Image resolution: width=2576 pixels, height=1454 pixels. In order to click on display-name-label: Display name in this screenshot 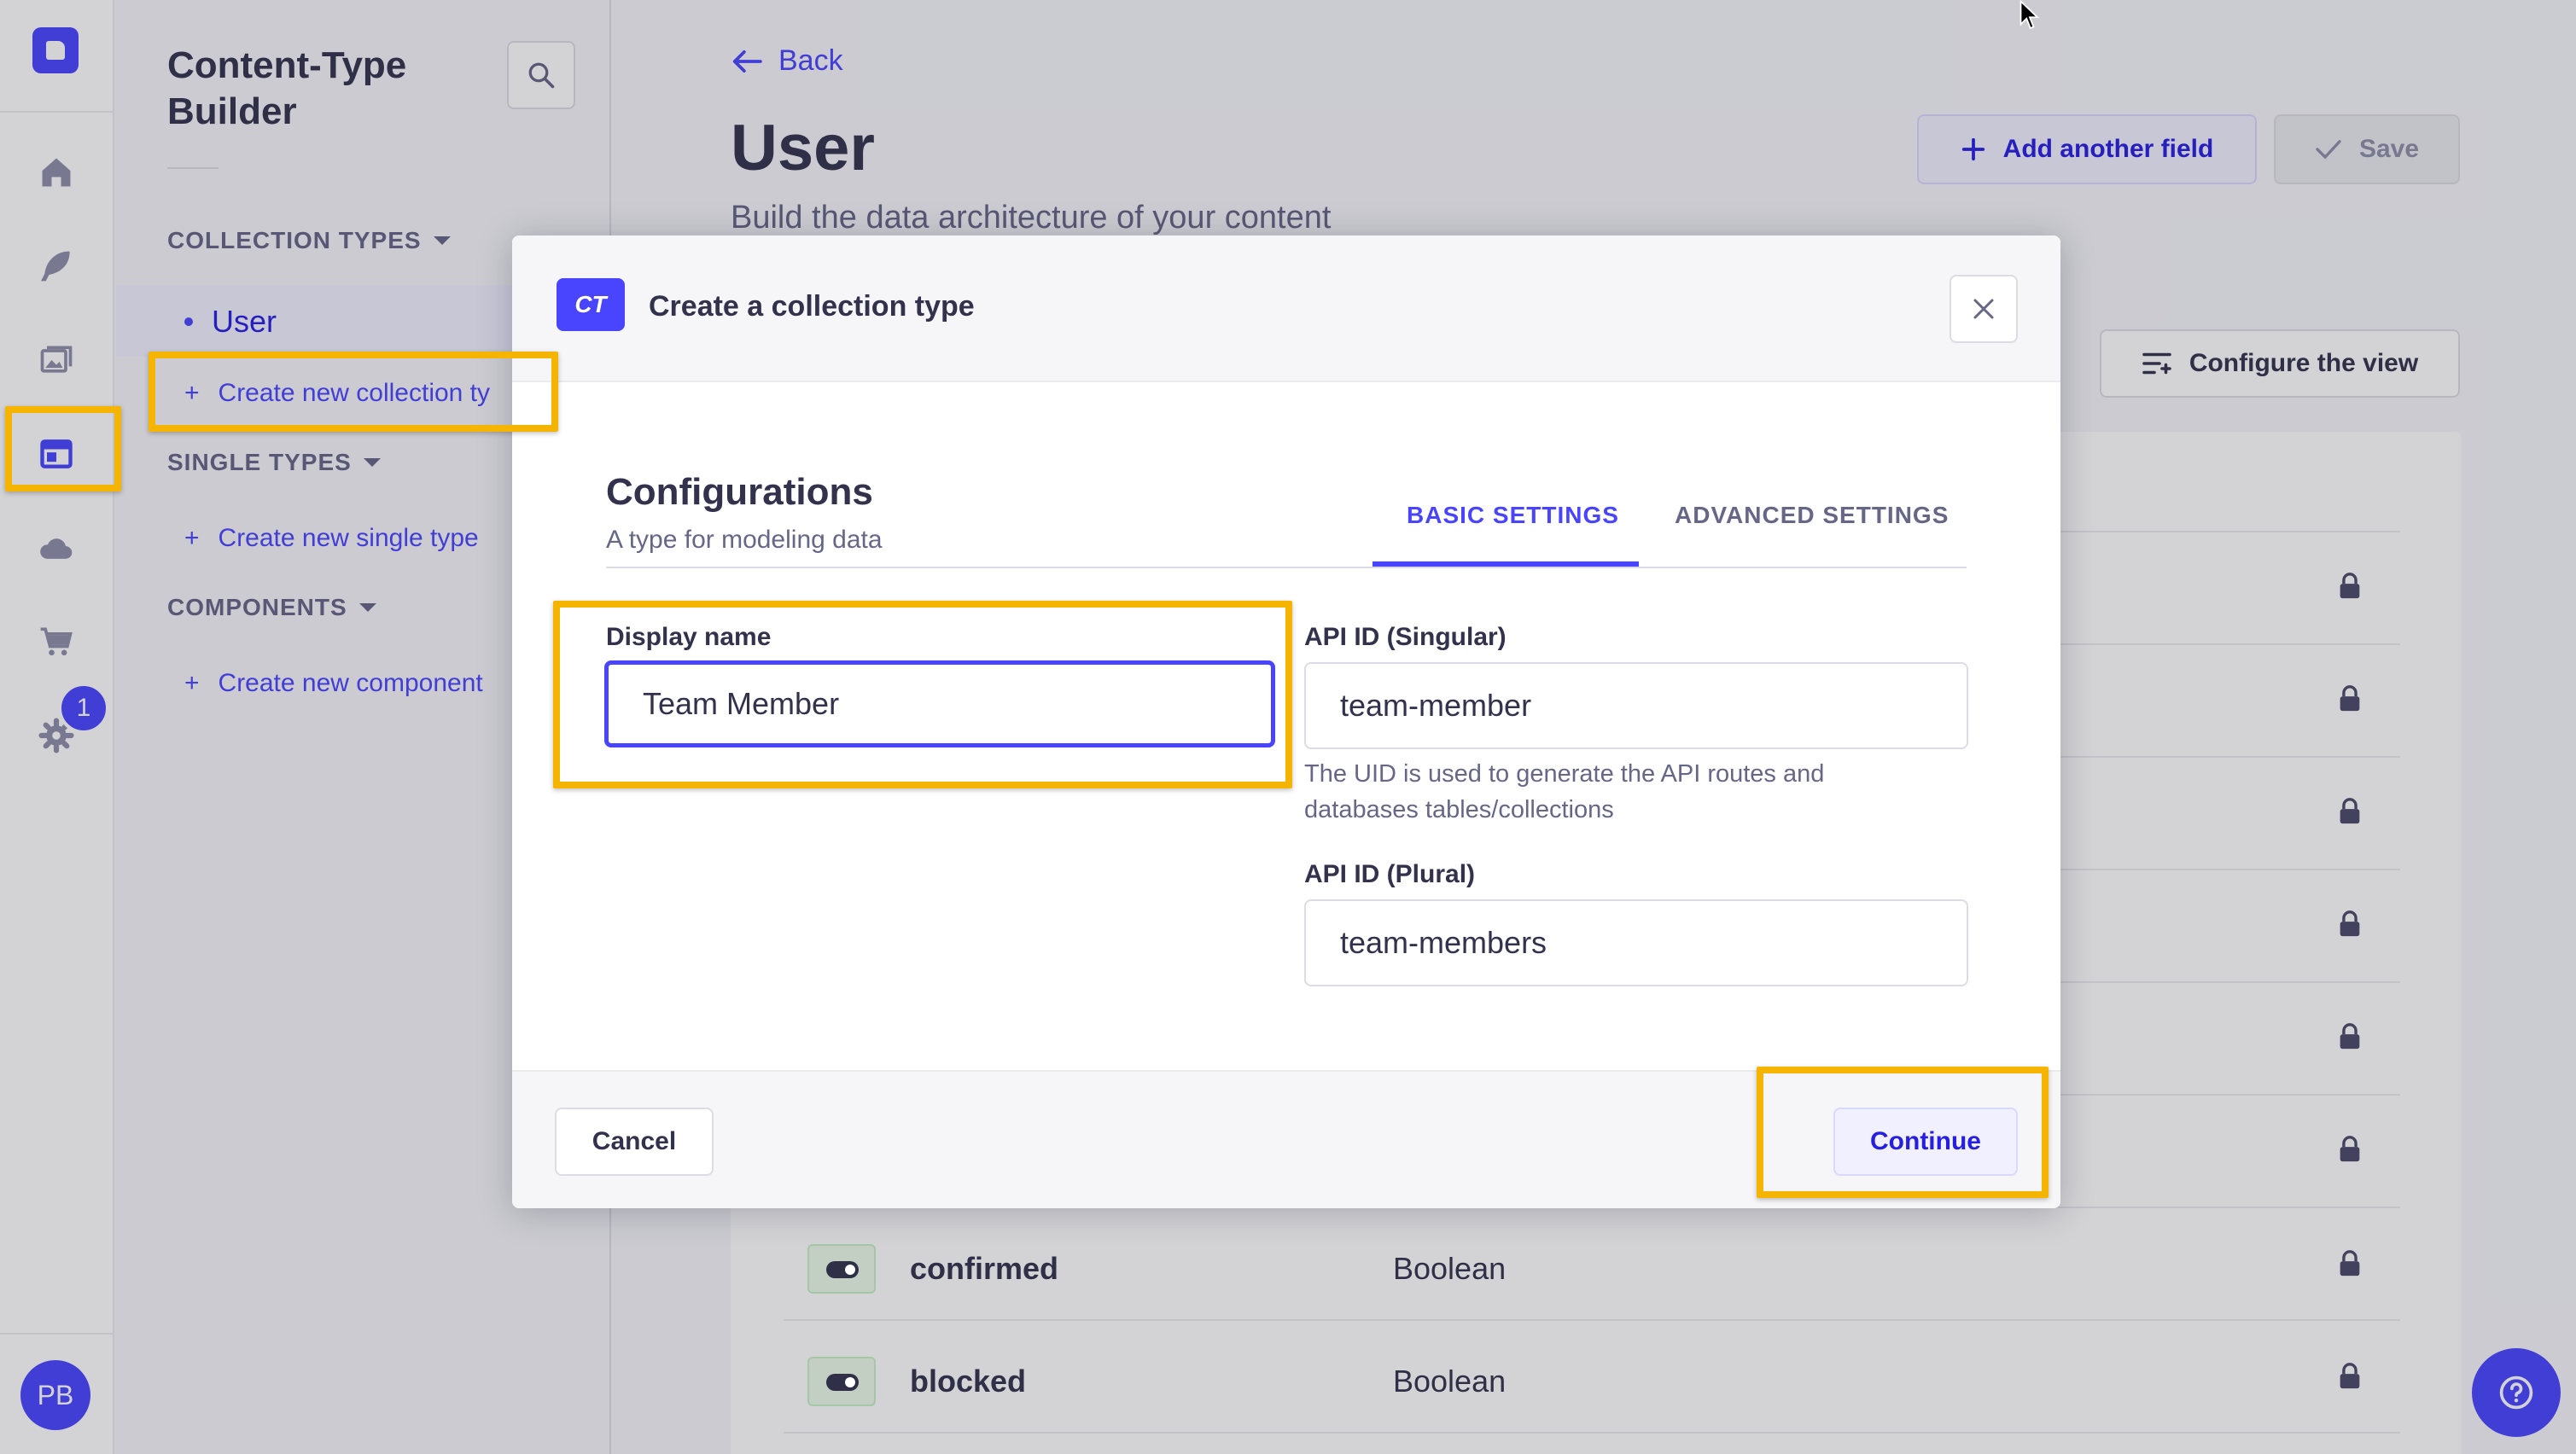, I will do `click(689, 637)`.